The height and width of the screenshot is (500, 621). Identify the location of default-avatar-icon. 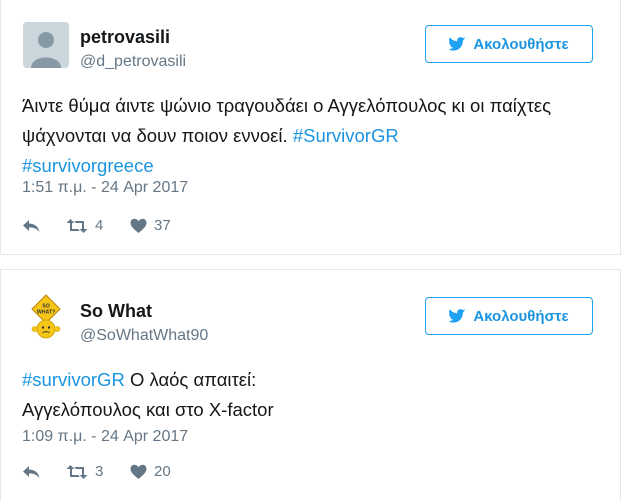
(46, 45).